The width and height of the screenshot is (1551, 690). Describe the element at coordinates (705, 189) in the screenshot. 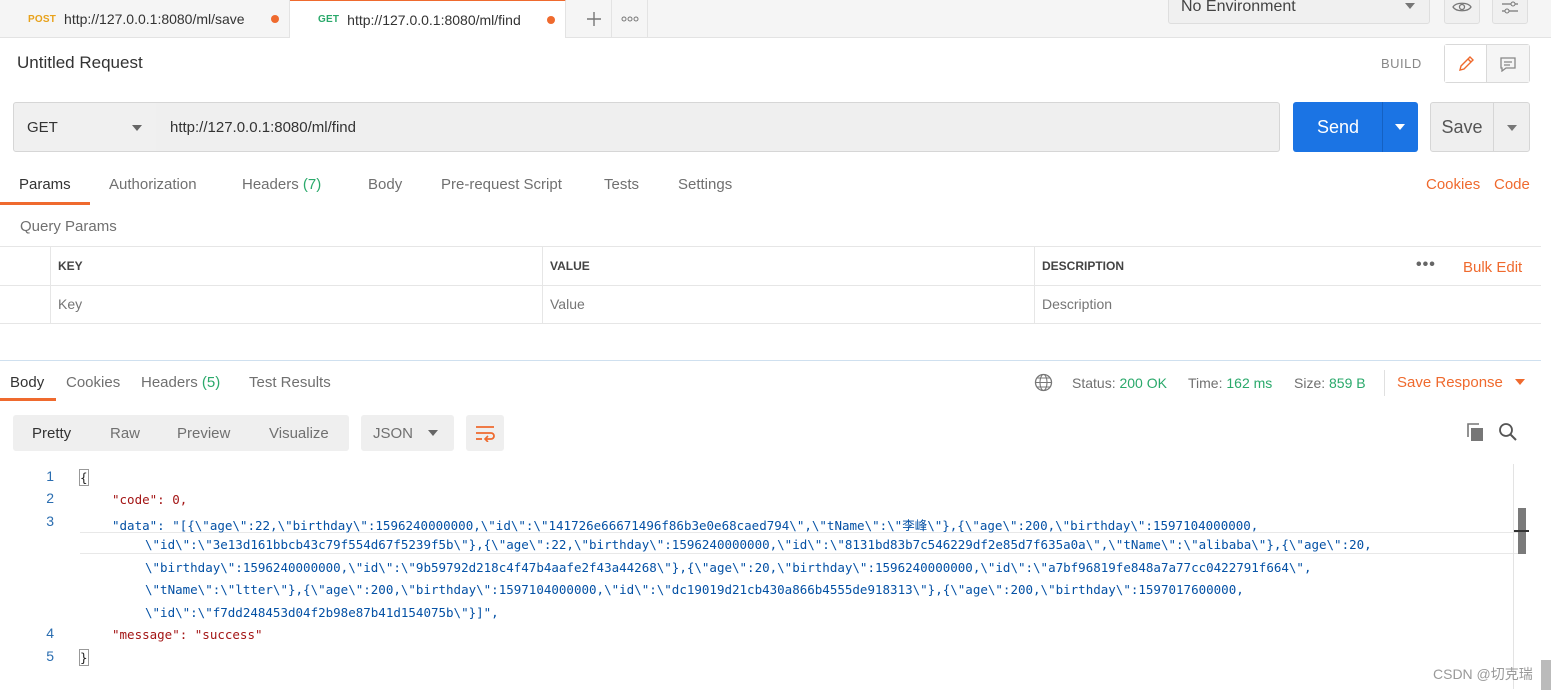

I see `tab-settings: Settings` at that location.